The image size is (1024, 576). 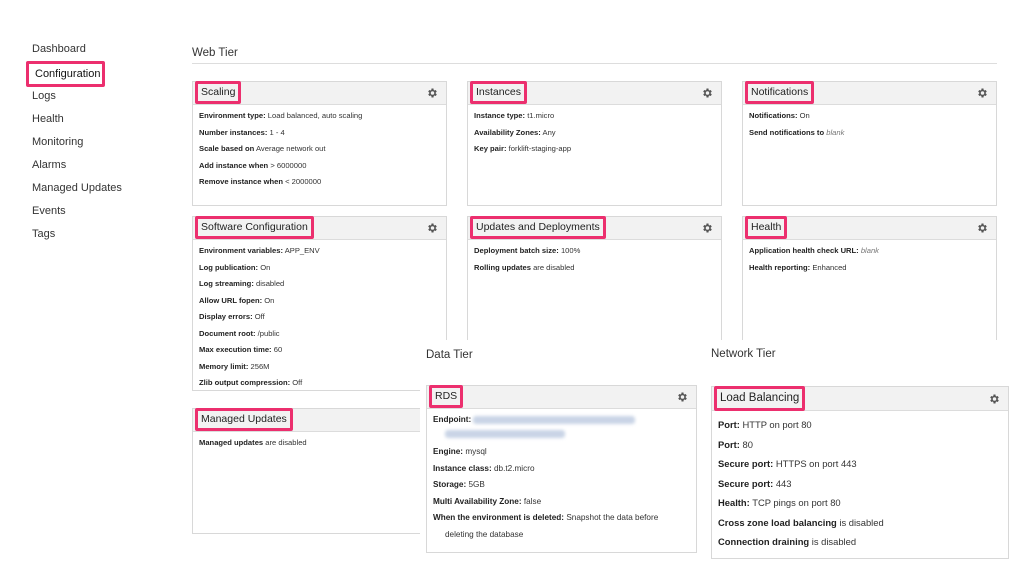 I want to click on sidebar-item-events: Events, so click(x=91, y=213).